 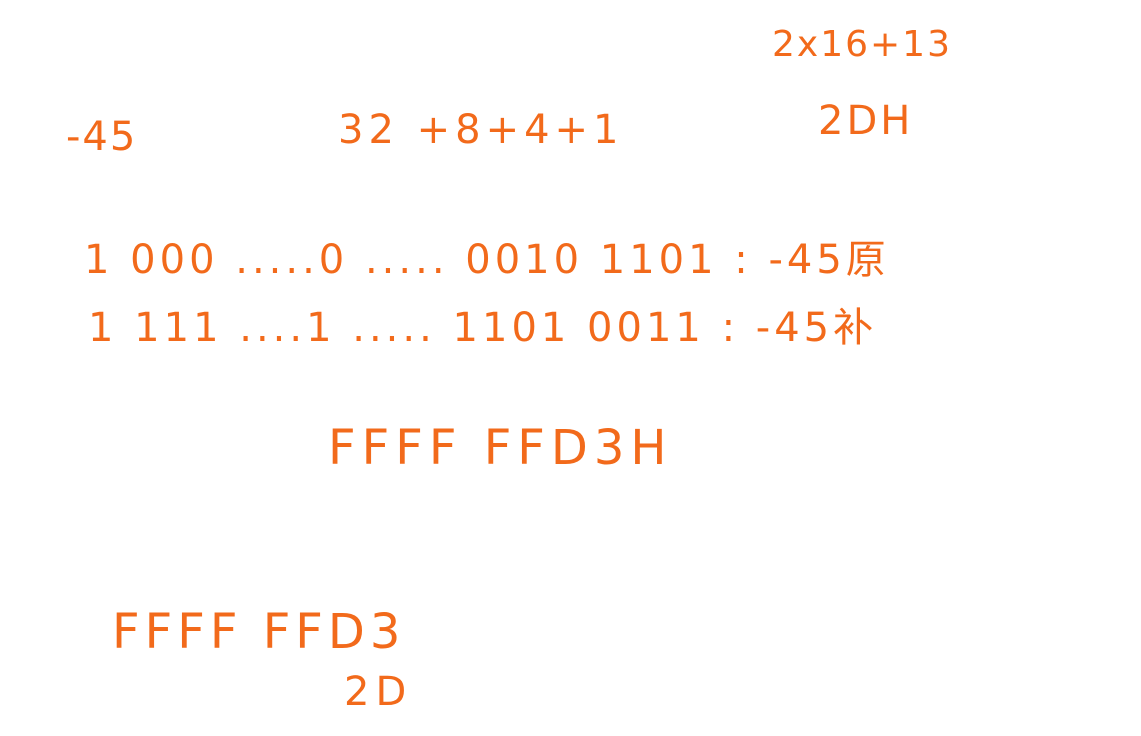 I want to click on note-hex-result: FFFF FFD3, so click(x=259, y=632).